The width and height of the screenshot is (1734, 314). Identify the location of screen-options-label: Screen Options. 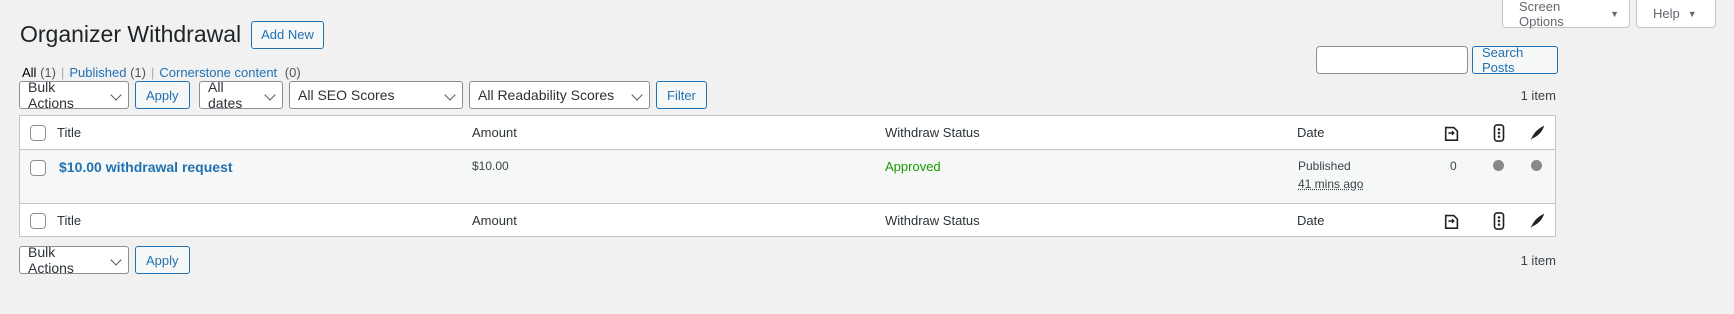
(1541, 14).